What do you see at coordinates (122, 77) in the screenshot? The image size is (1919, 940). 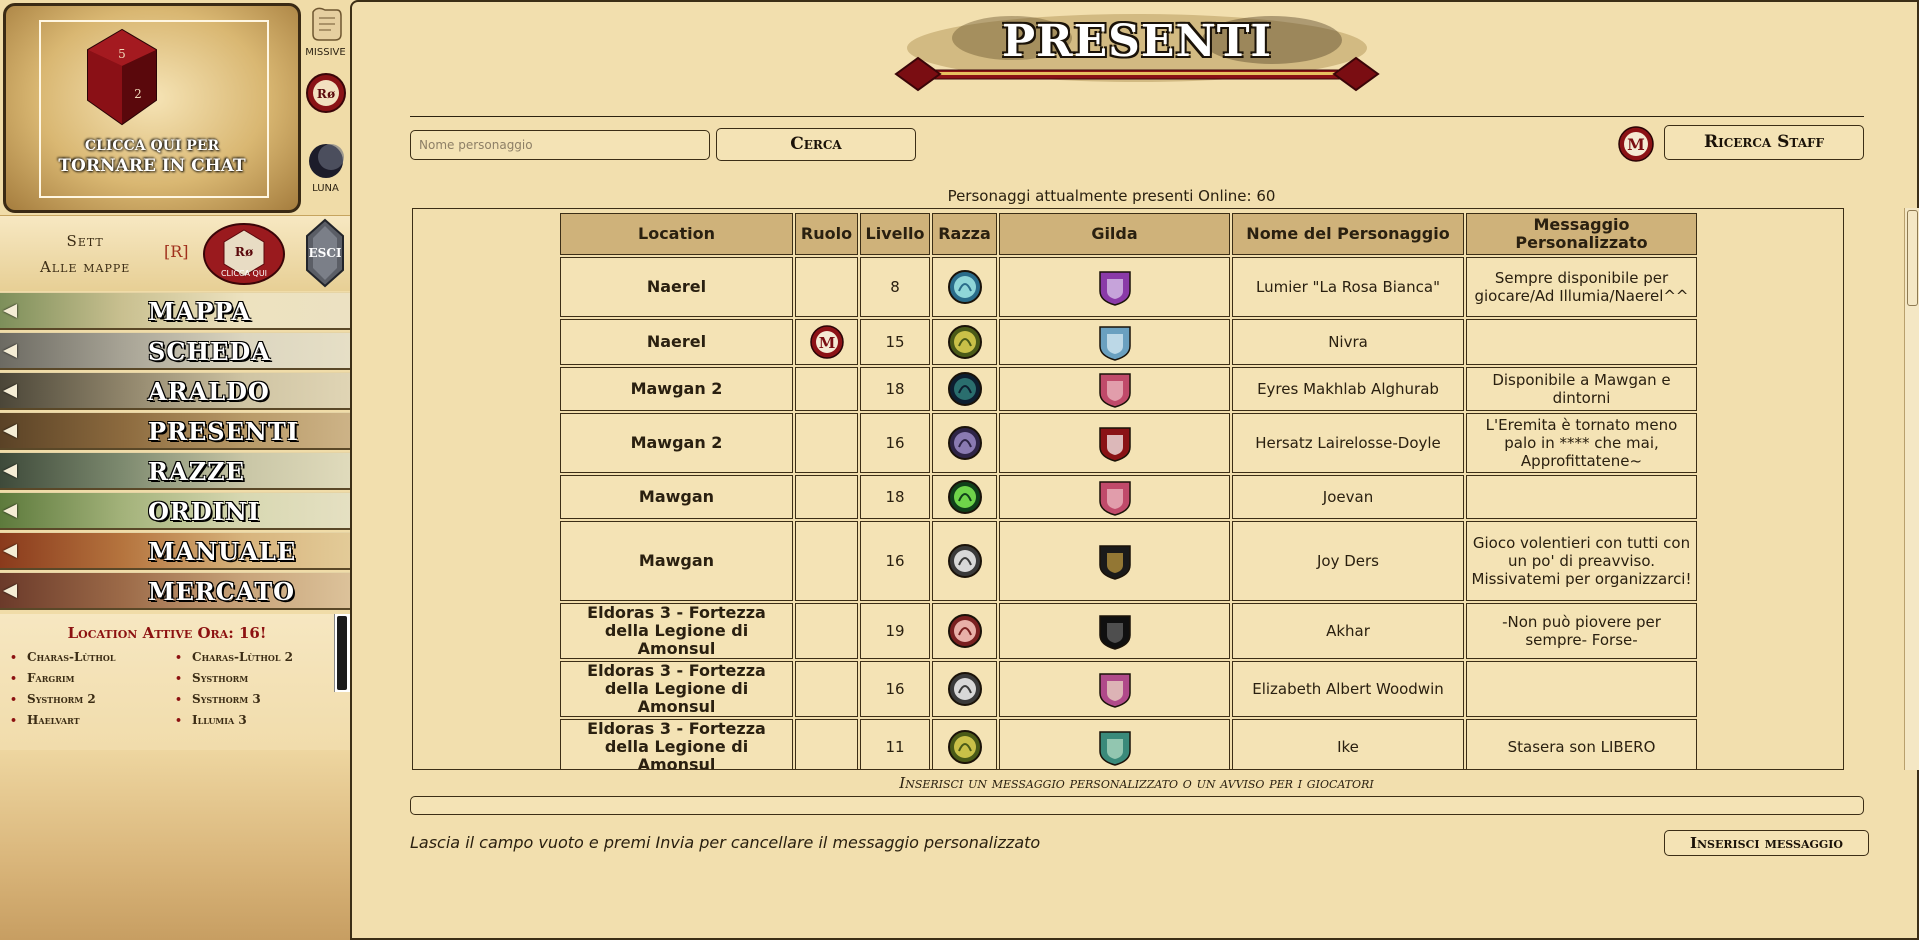 I see `d20-dice-icon: 5 2` at bounding box center [122, 77].